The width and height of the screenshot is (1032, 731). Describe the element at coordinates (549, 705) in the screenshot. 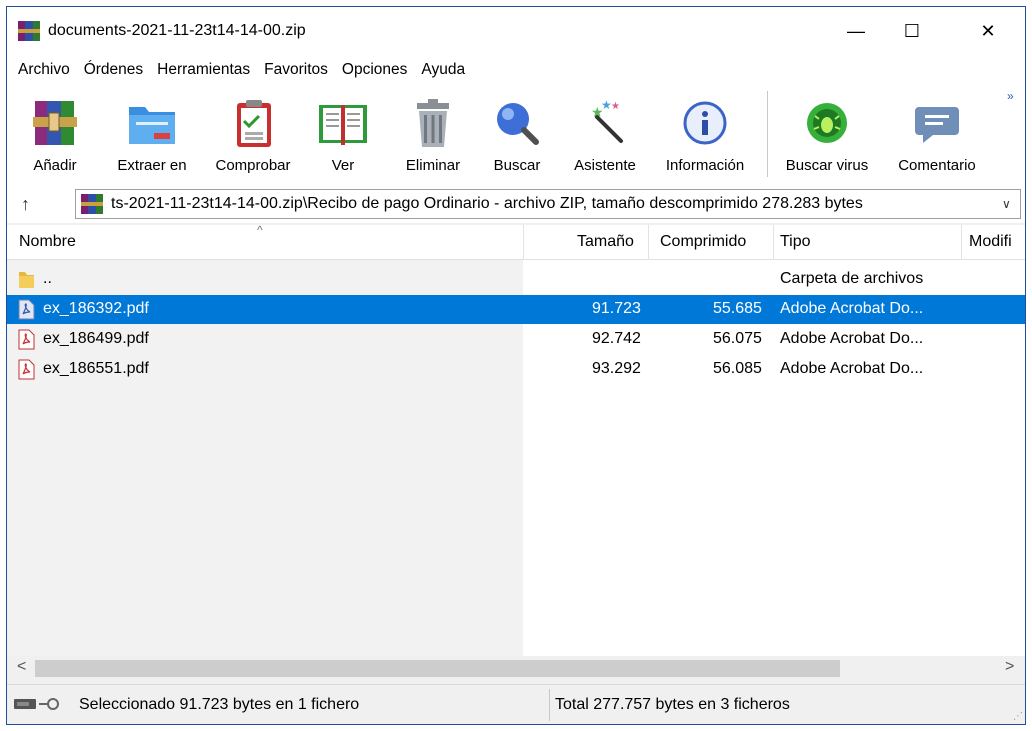

I see `status-divider` at that location.